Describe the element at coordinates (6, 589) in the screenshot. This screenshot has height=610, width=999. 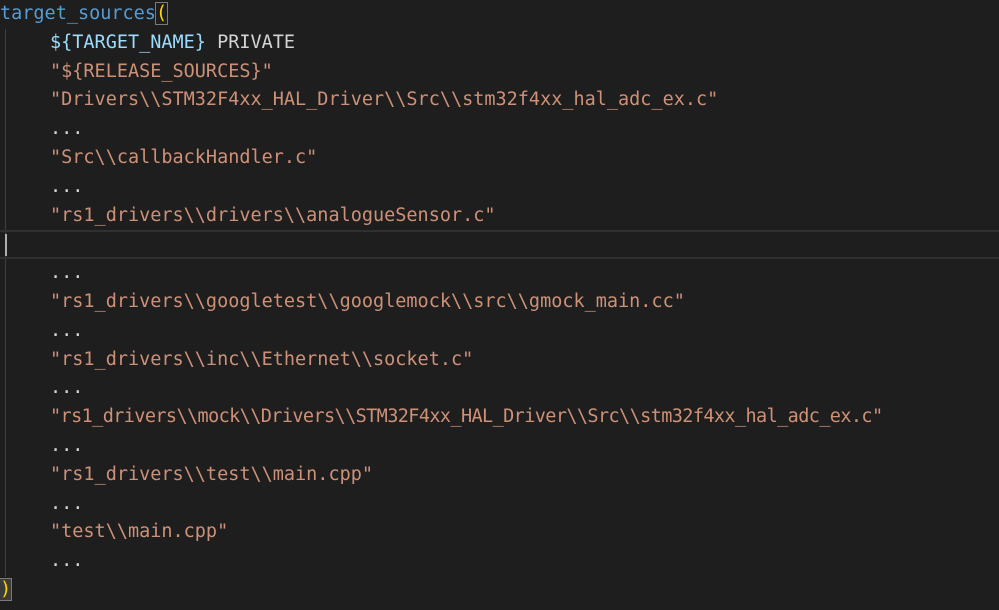
I see `close-paren: )` at that location.